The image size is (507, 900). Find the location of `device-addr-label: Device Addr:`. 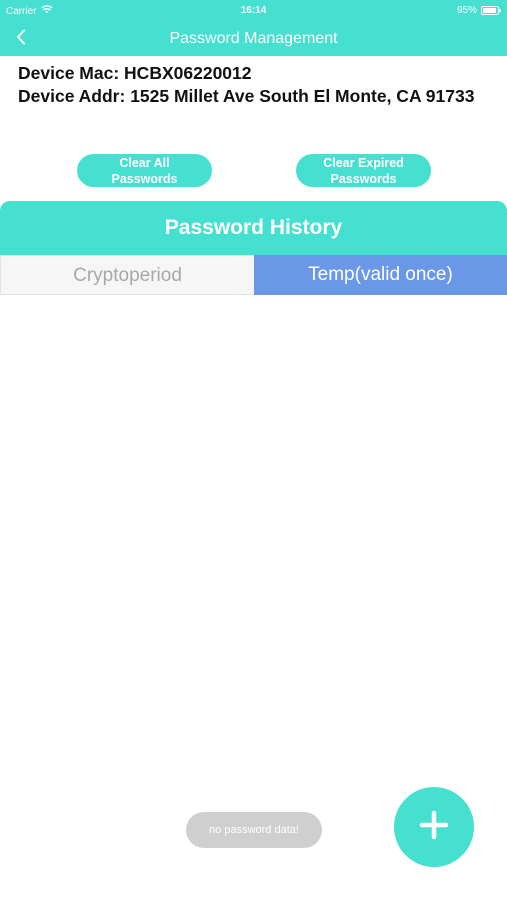

device-addr-label: Device Addr: is located at coordinates (72, 96).